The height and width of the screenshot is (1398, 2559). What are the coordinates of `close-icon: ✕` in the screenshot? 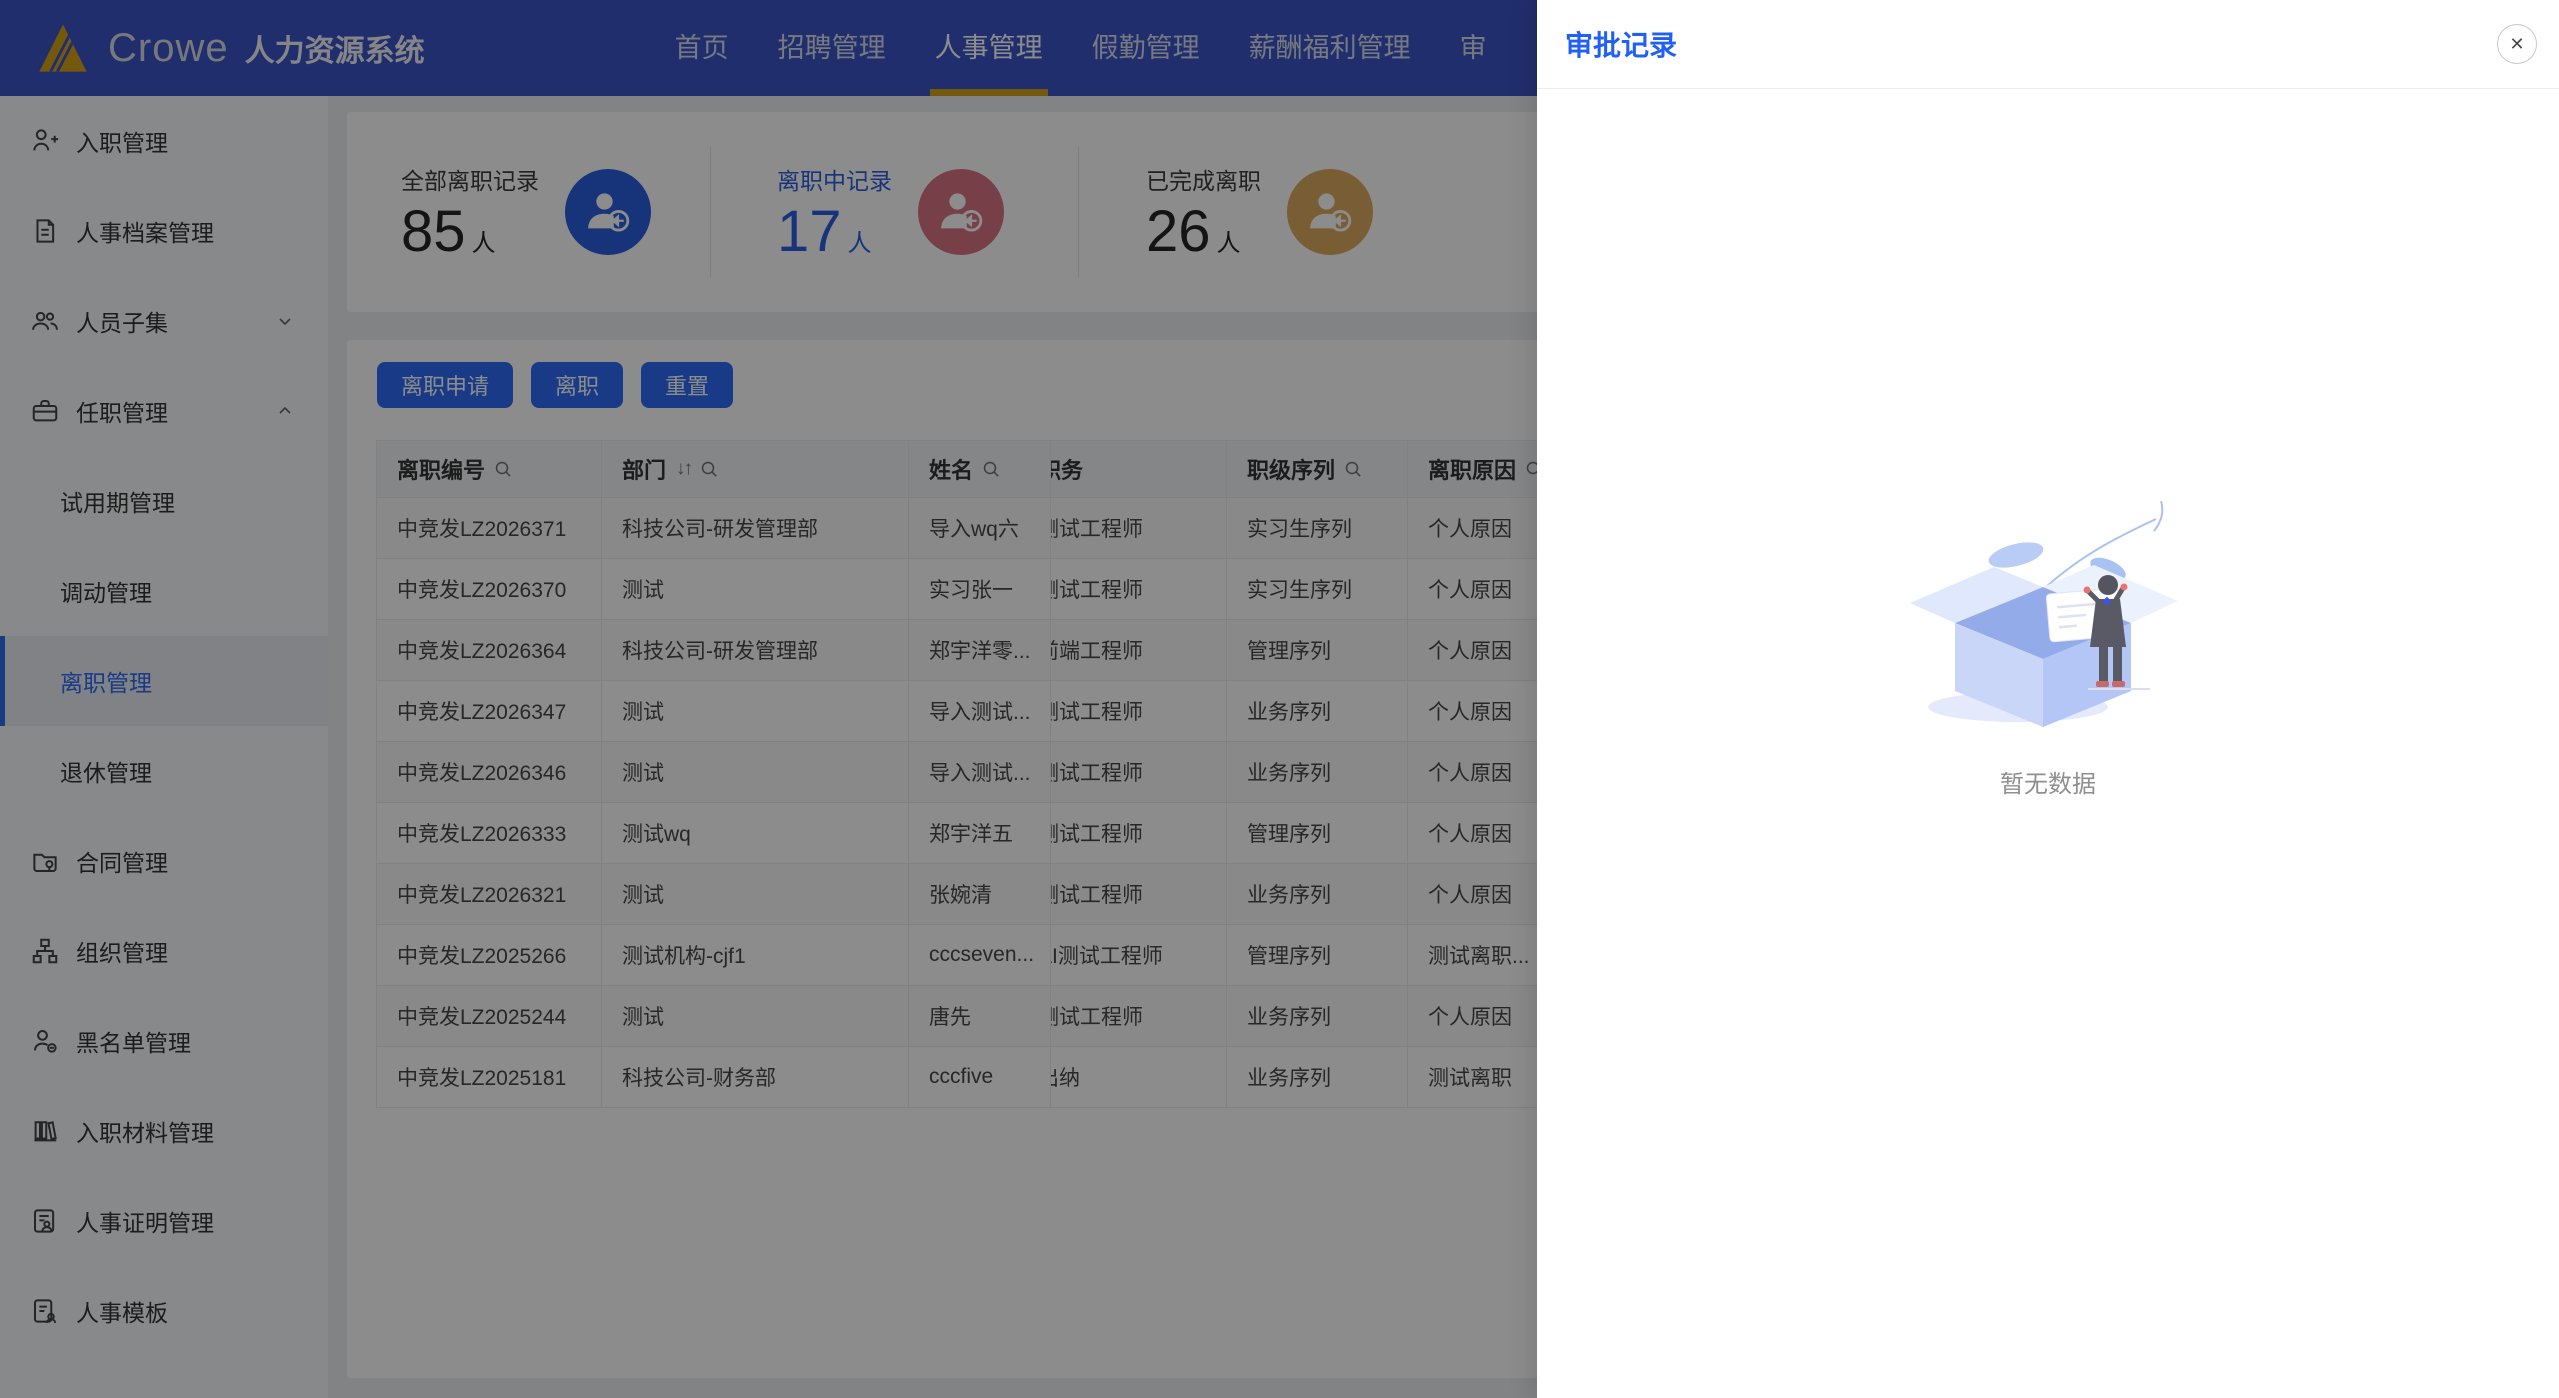 It's located at (2517, 44).